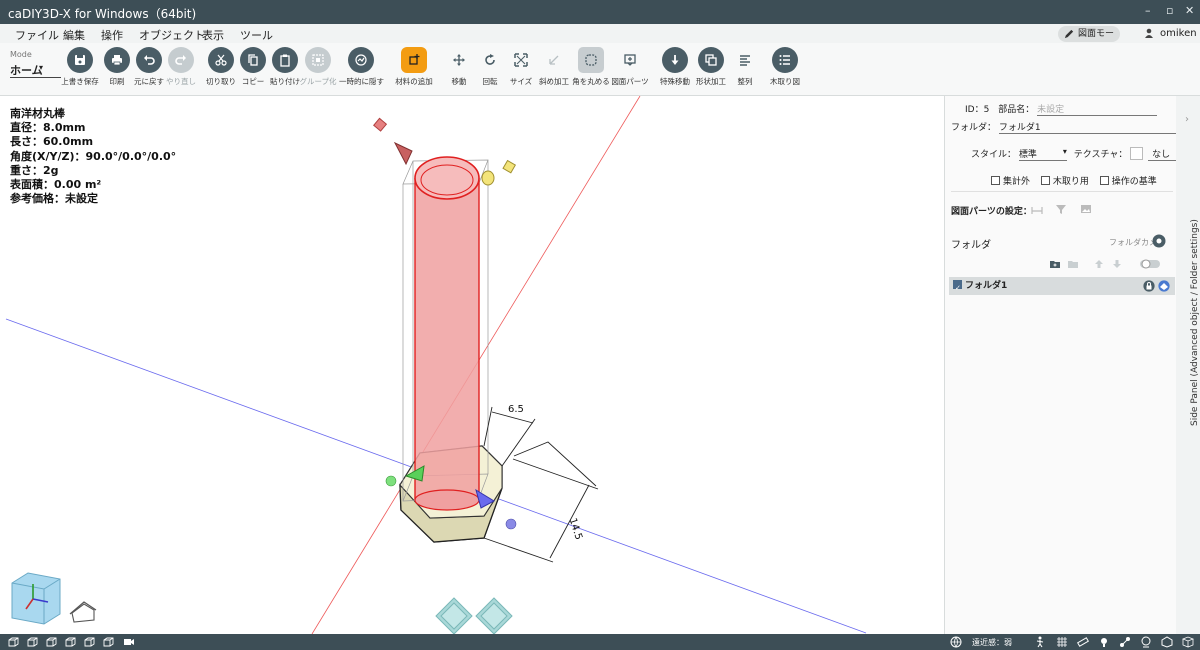  I want to click on info-length: 長さ：60.0mm, so click(52, 142).